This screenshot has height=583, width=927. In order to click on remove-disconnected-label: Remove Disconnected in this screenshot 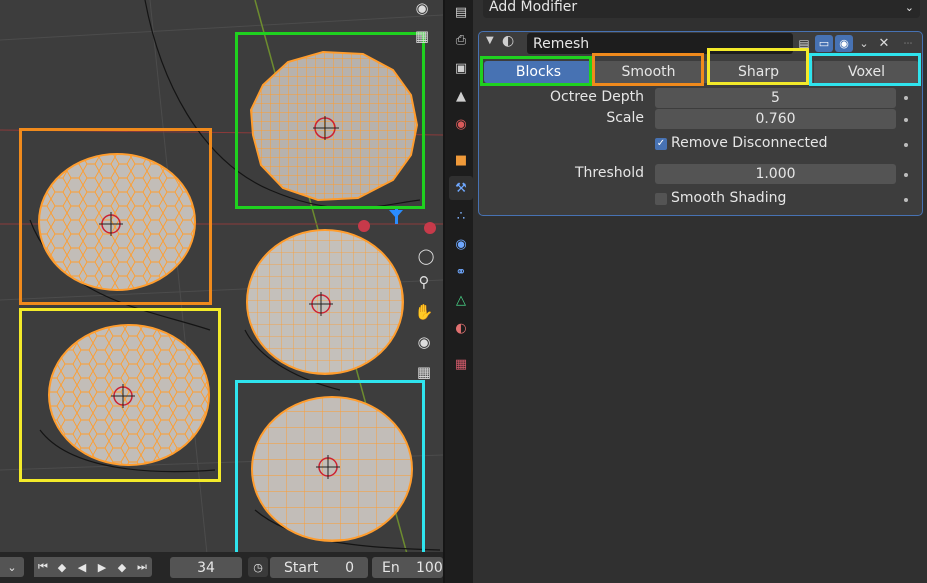, I will do `click(749, 143)`.